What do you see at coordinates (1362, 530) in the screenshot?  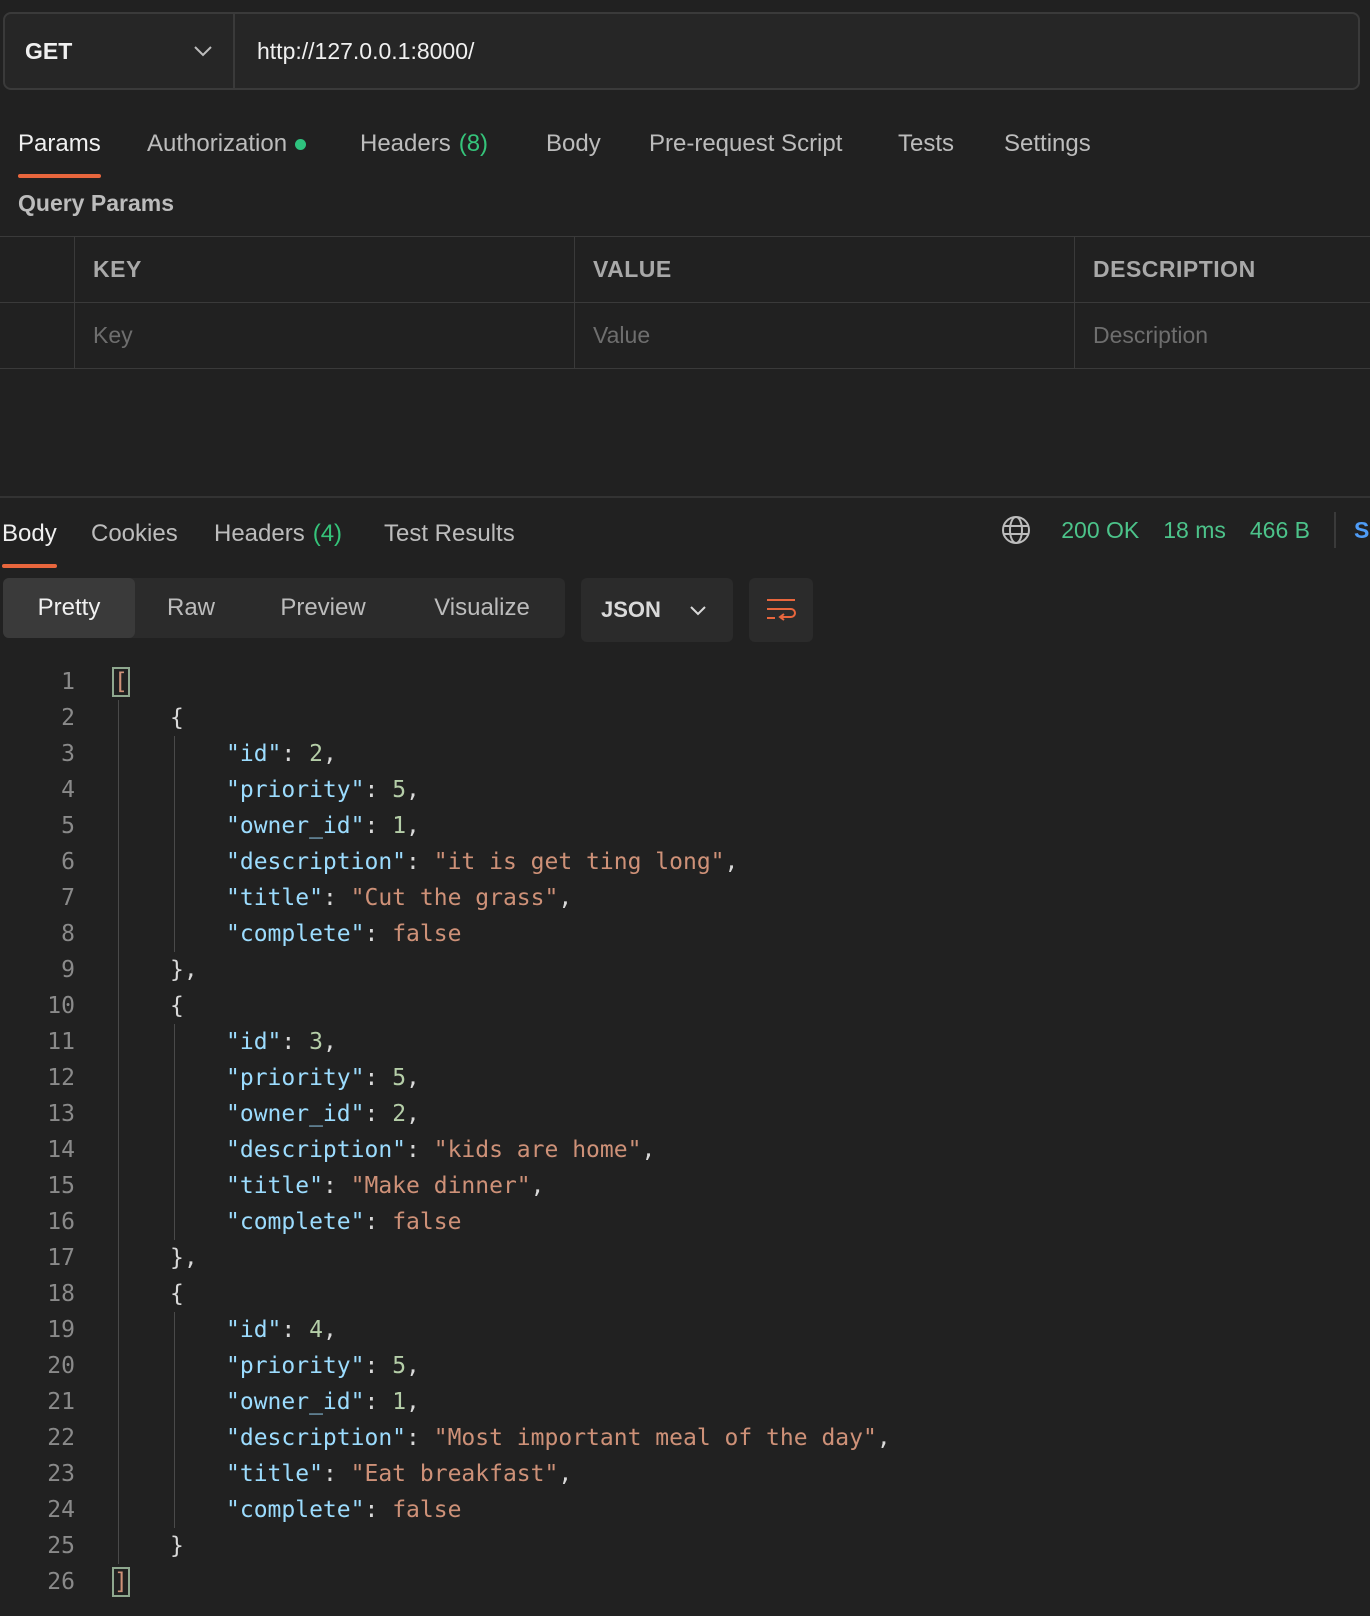 I see `save-response-button: S` at bounding box center [1362, 530].